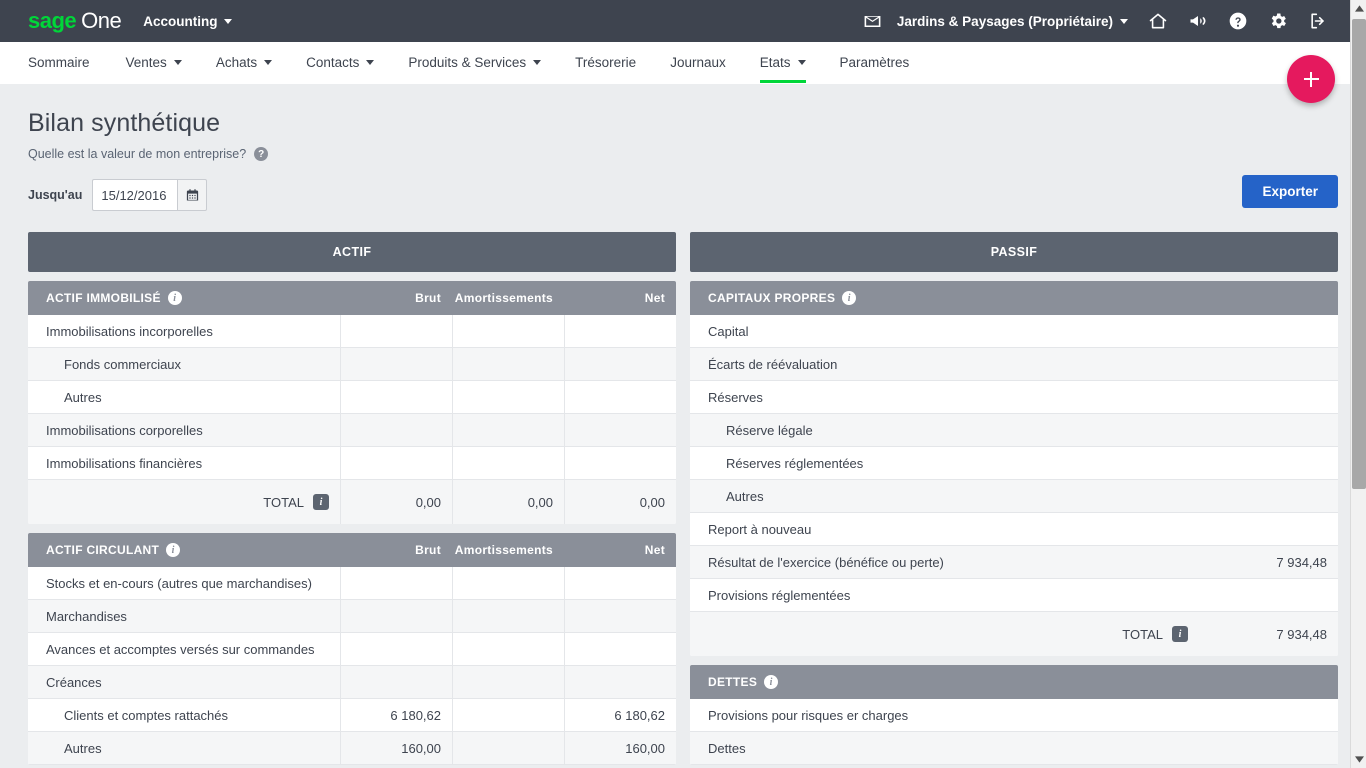 The image size is (1366, 768). I want to click on nav-item-tresorerie: Trésorerie, so click(605, 62).